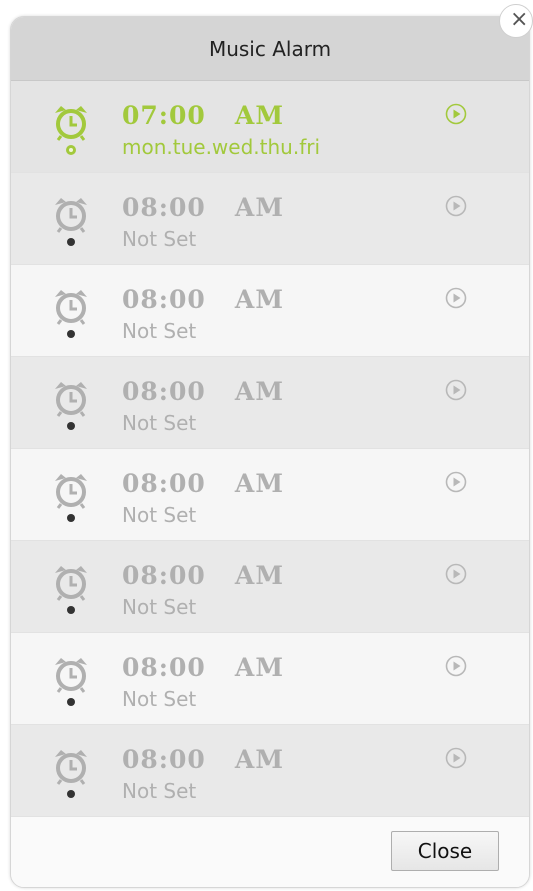  Describe the element at coordinates (270, 49) in the screenshot. I see `dialog-title: Music Alarm` at that location.